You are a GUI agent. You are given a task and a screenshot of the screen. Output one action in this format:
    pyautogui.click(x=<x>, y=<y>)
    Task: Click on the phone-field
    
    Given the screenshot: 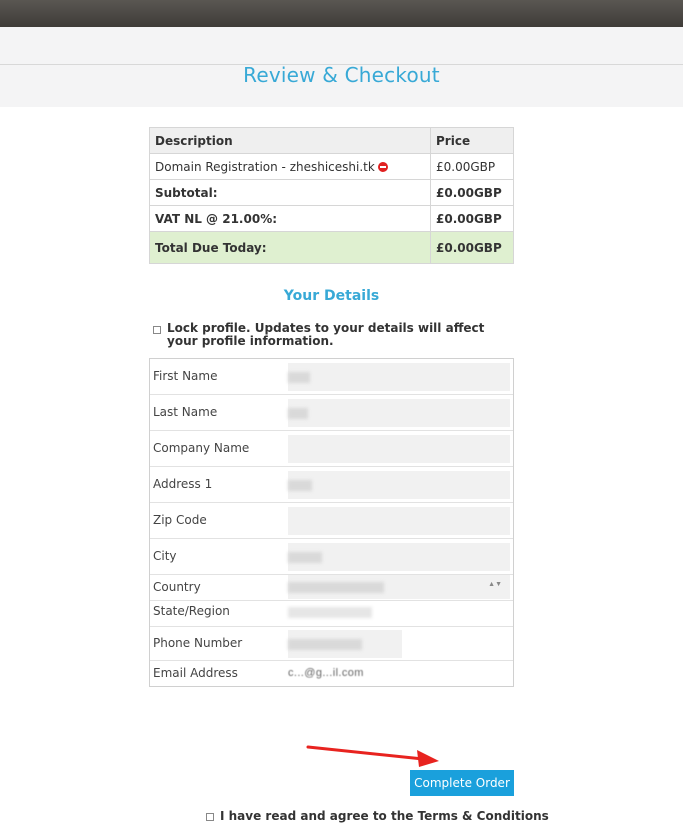 What is the action you would take?
    pyautogui.click(x=345, y=644)
    